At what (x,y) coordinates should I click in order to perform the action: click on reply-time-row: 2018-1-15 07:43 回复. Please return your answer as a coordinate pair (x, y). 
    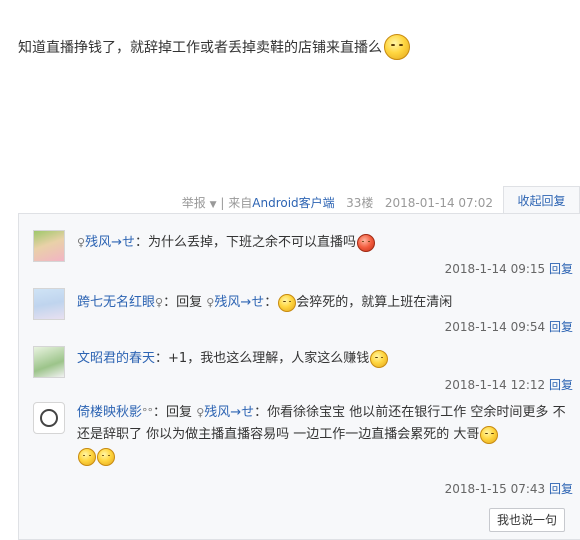
    Looking at the image, I should click on (509, 488).